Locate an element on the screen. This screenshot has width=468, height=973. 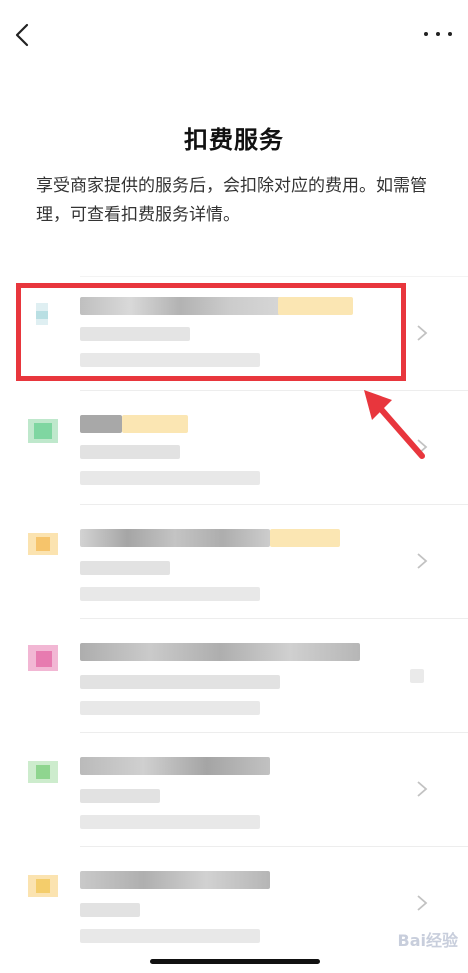
page-description: 享受商家提供的服务后，会扣除对应的费用。如需管理，可查看扣费服务详情。 is located at coordinates (231, 200).